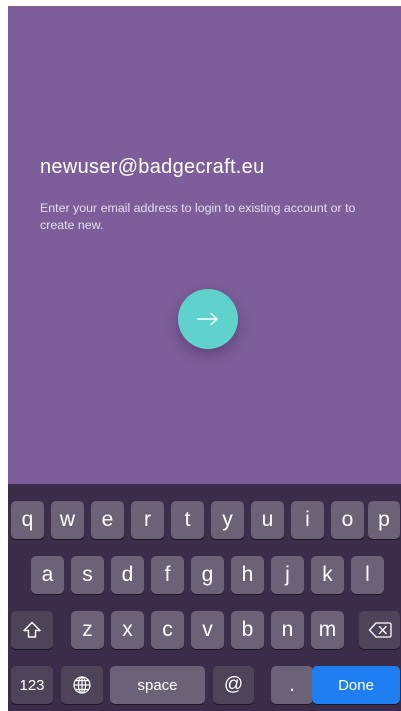  What do you see at coordinates (207, 575) in the screenshot?
I see `key-g: g` at bounding box center [207, 575].